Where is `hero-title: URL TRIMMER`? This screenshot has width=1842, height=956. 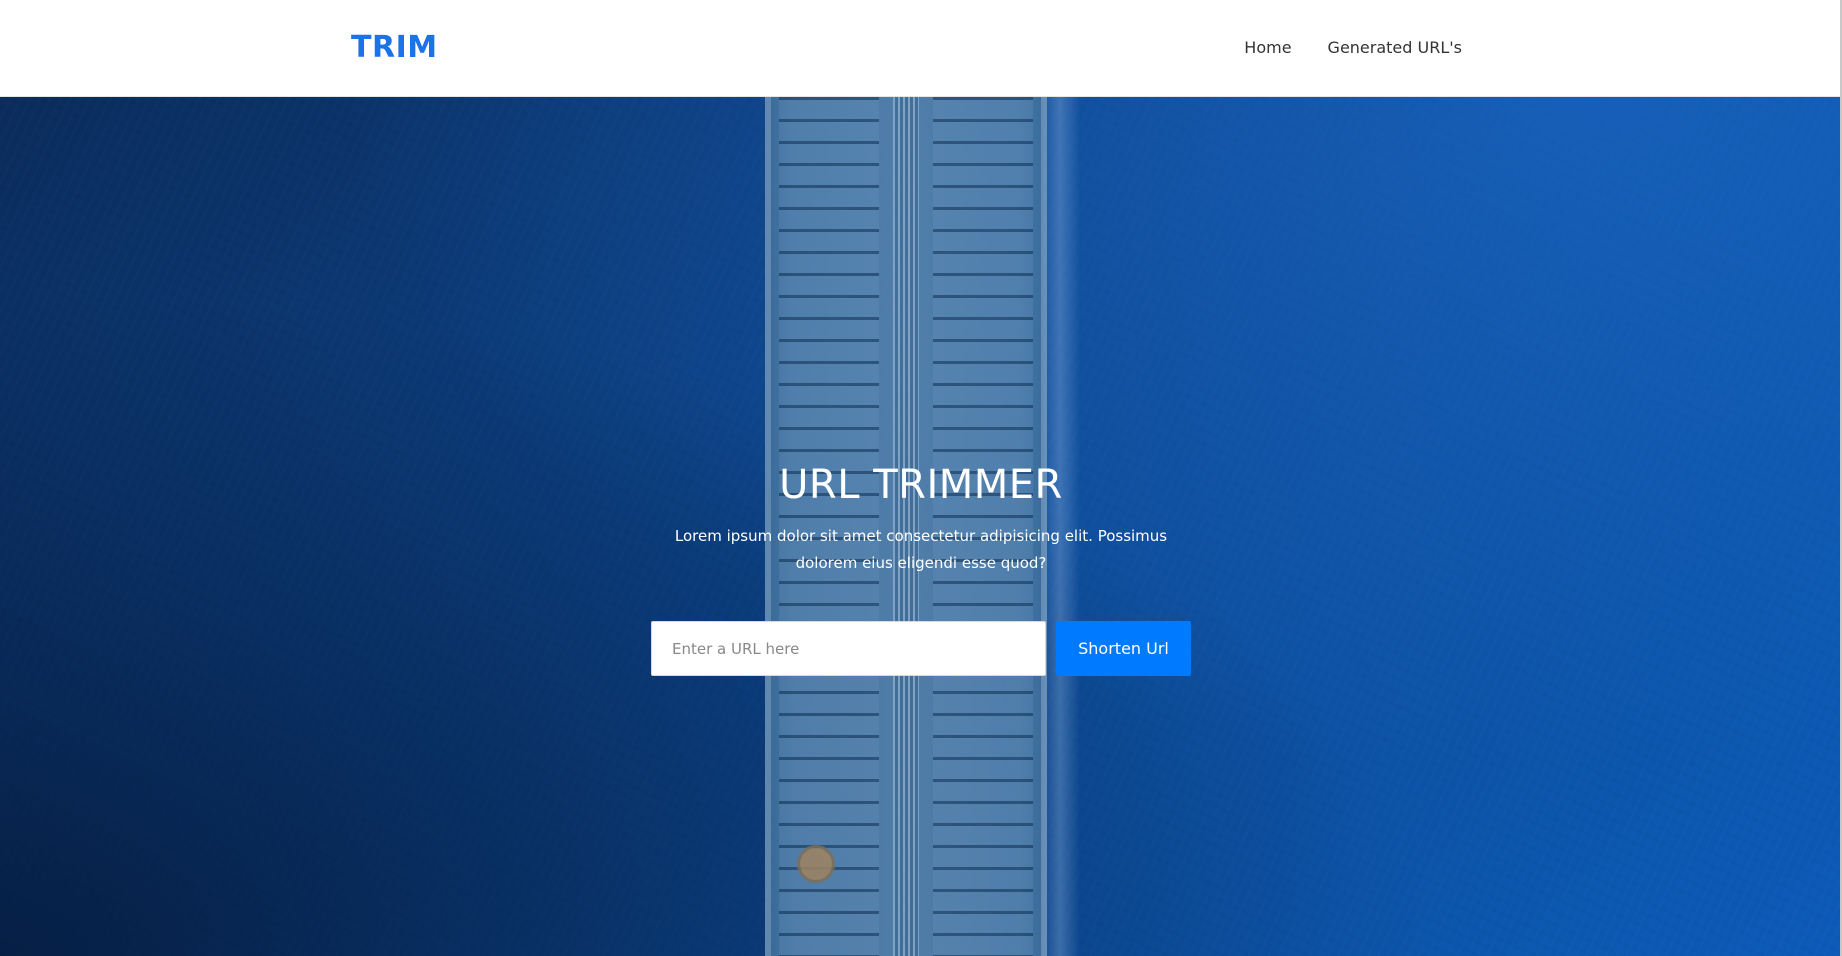
hero-title: URL TRIMMER is located at coordinates (921, 485).